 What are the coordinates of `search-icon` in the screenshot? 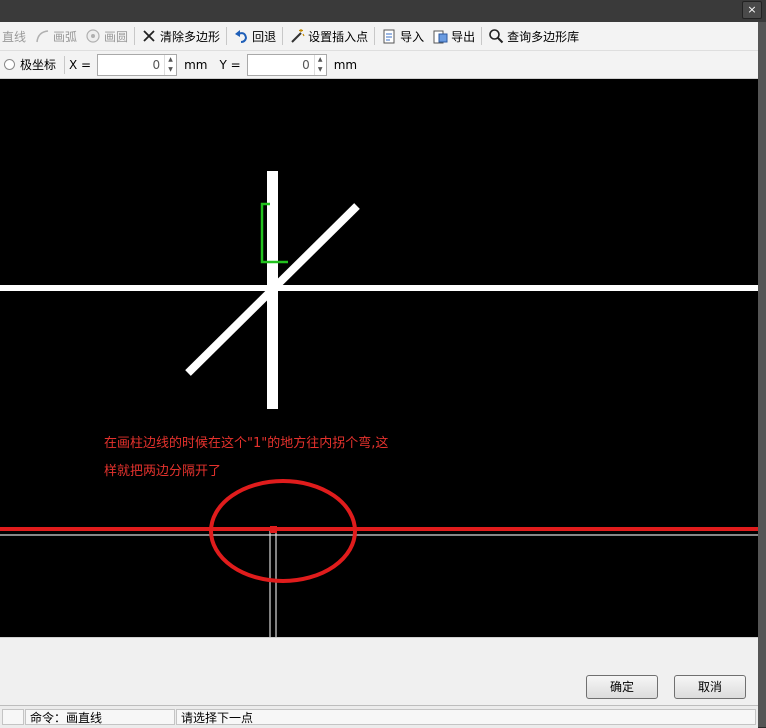 It's located at (496, 36).